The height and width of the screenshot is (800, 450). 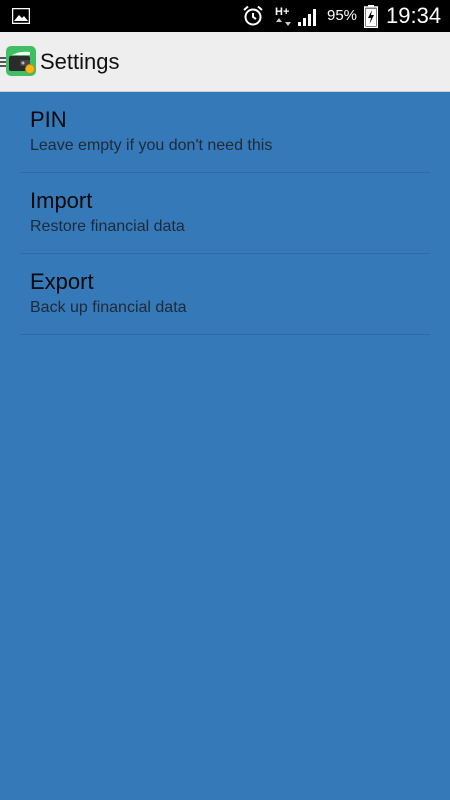 I want to click on preference-item-export: Export Back up financial data, so click(x=225, y=294).